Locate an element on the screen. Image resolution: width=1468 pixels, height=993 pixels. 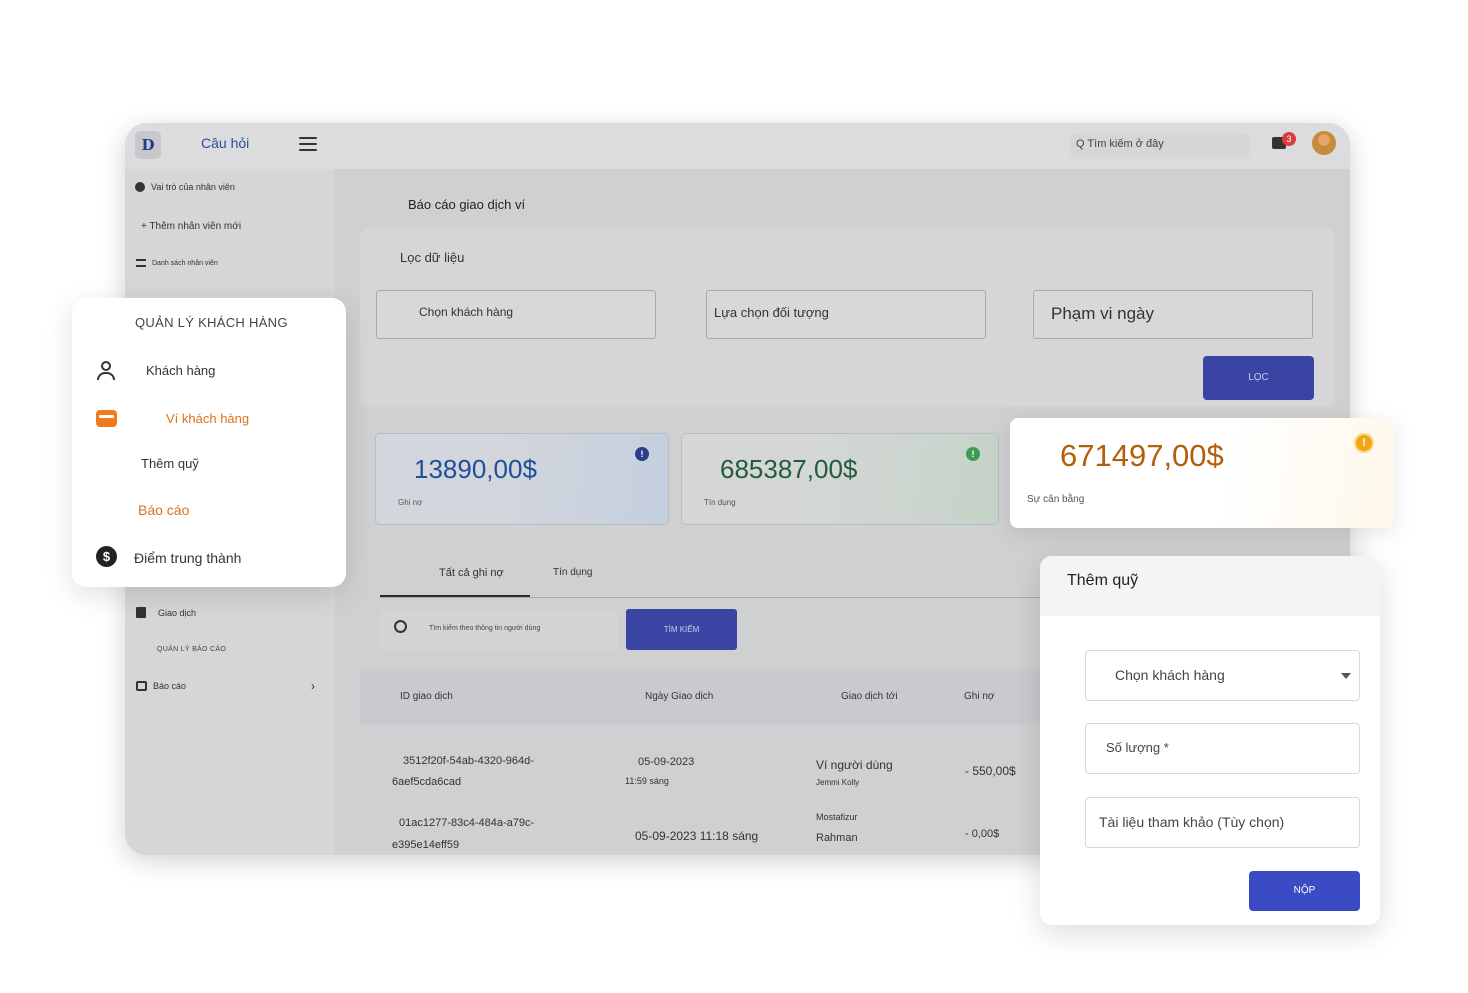
menu-item-customer-wallet: Ví khách hàng is located at coordinates (207, 418).